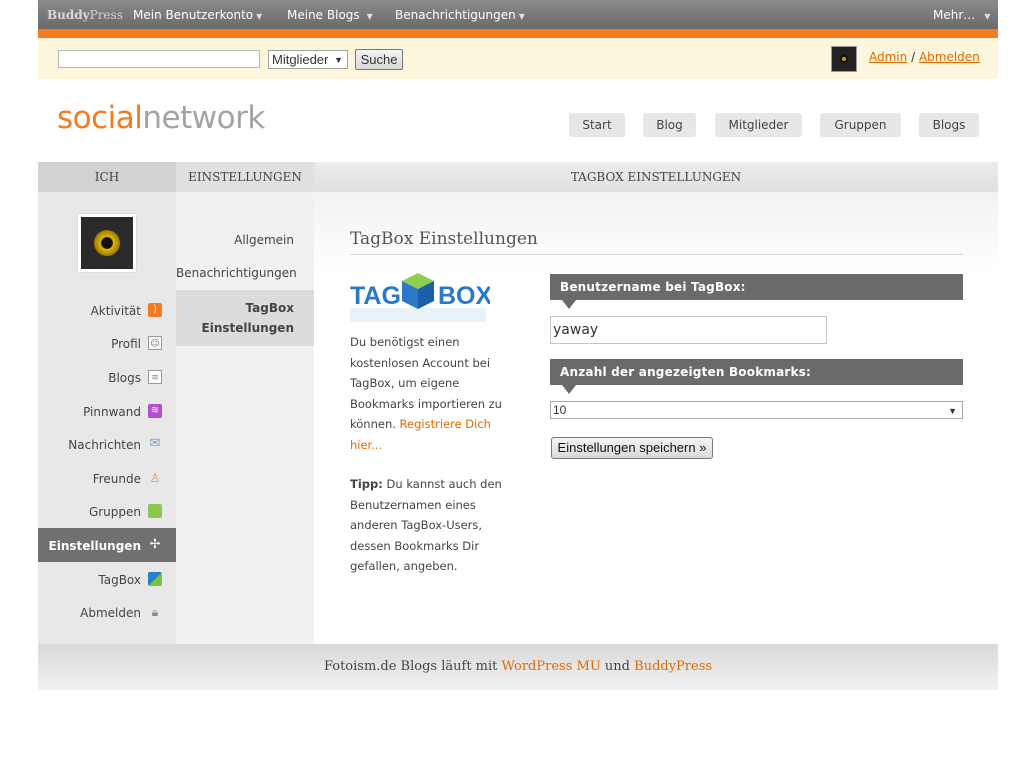  Describe the element at coordinates (112, 545) in the screenshot. I see `sidebar-item-settings: Einstellungen ✢` at that location.